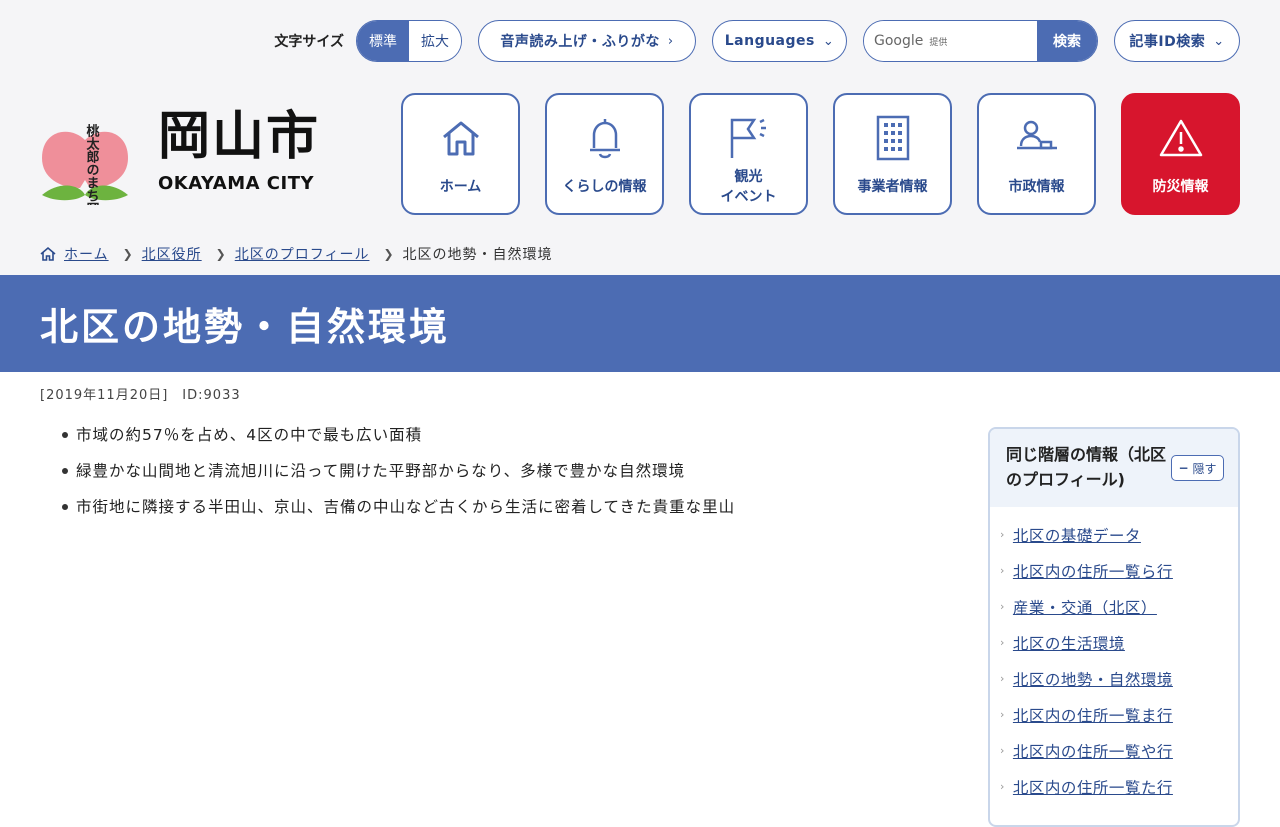 The height and width of the screenshot is (827, 1280). I want to click on article-meta: [2019年11月20日] ID:9033, so click(140, 395).